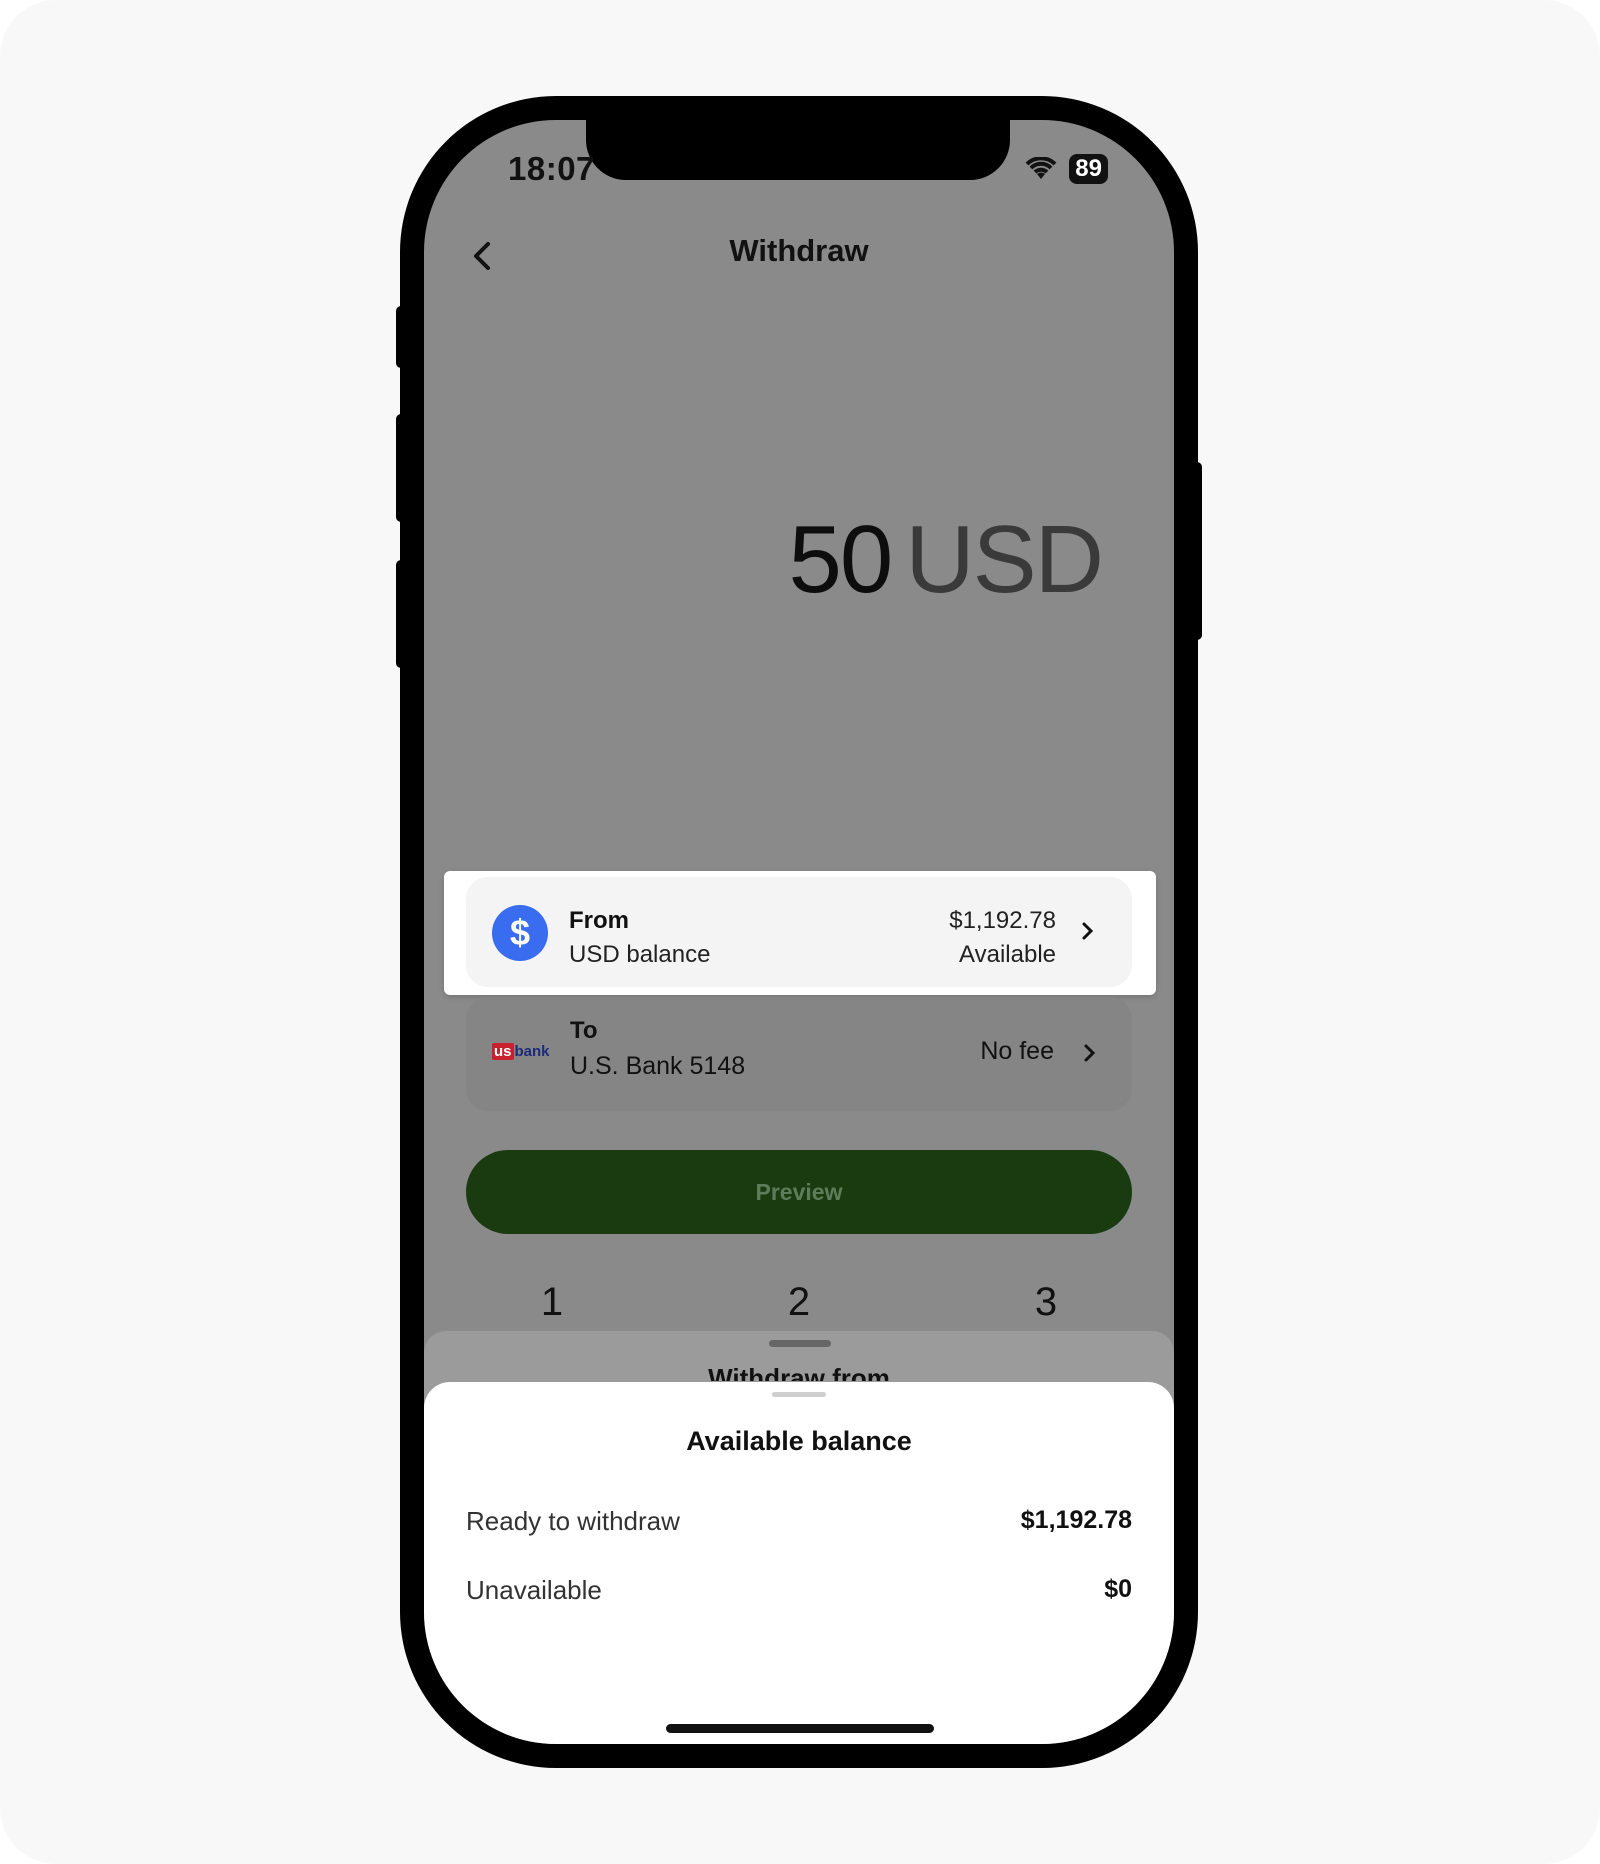  What do you see at coordinates (551, 168) in the screenshot?
I see `status-time: 18:07` at bounding box center [551, 168].